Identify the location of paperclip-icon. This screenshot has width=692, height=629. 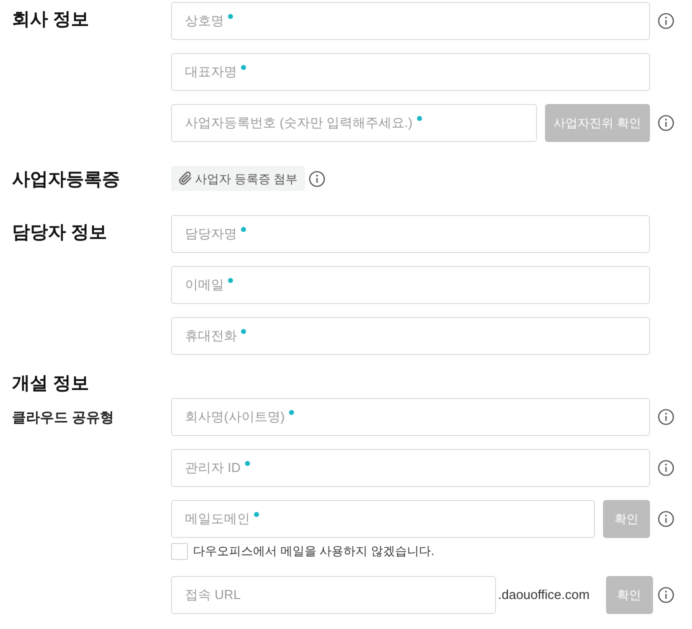
(185, 178).